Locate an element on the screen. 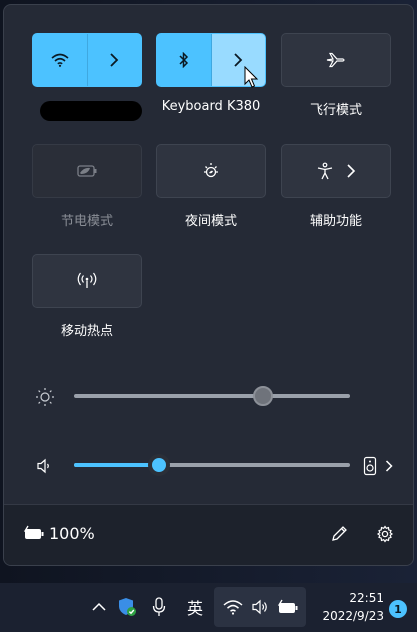 This screenshot has height=632, width=417. battery-icon is located at coordinates (33, 532).